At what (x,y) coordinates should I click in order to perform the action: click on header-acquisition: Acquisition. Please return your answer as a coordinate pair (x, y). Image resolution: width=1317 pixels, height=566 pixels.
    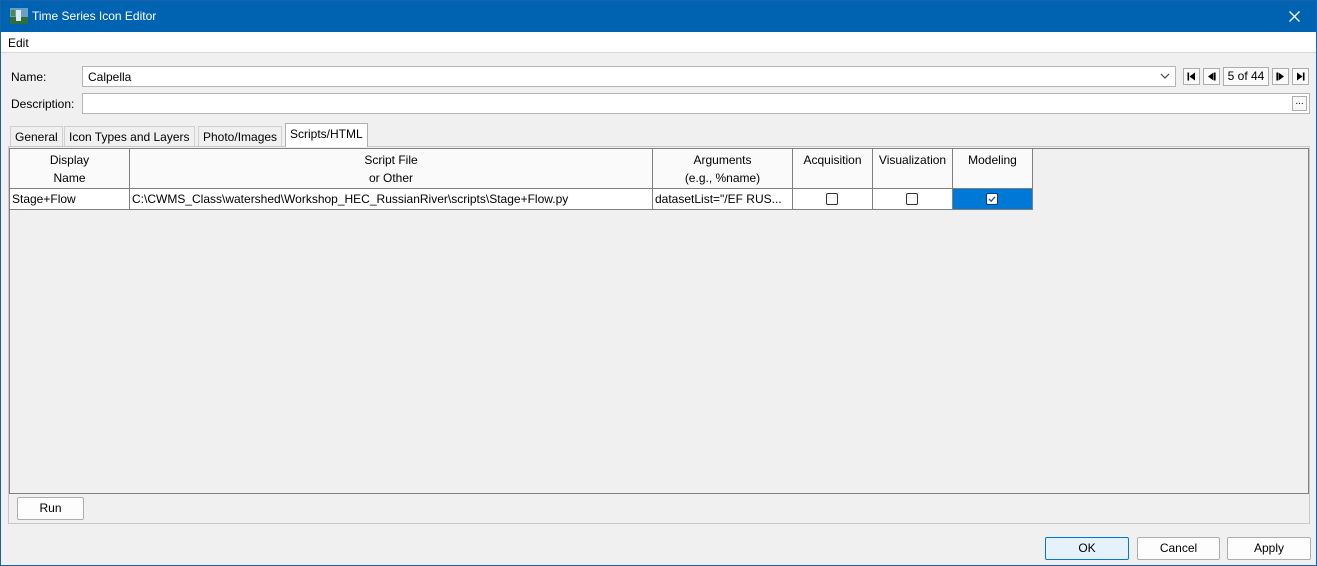
    Looking at the image, I should click on (833, 169).